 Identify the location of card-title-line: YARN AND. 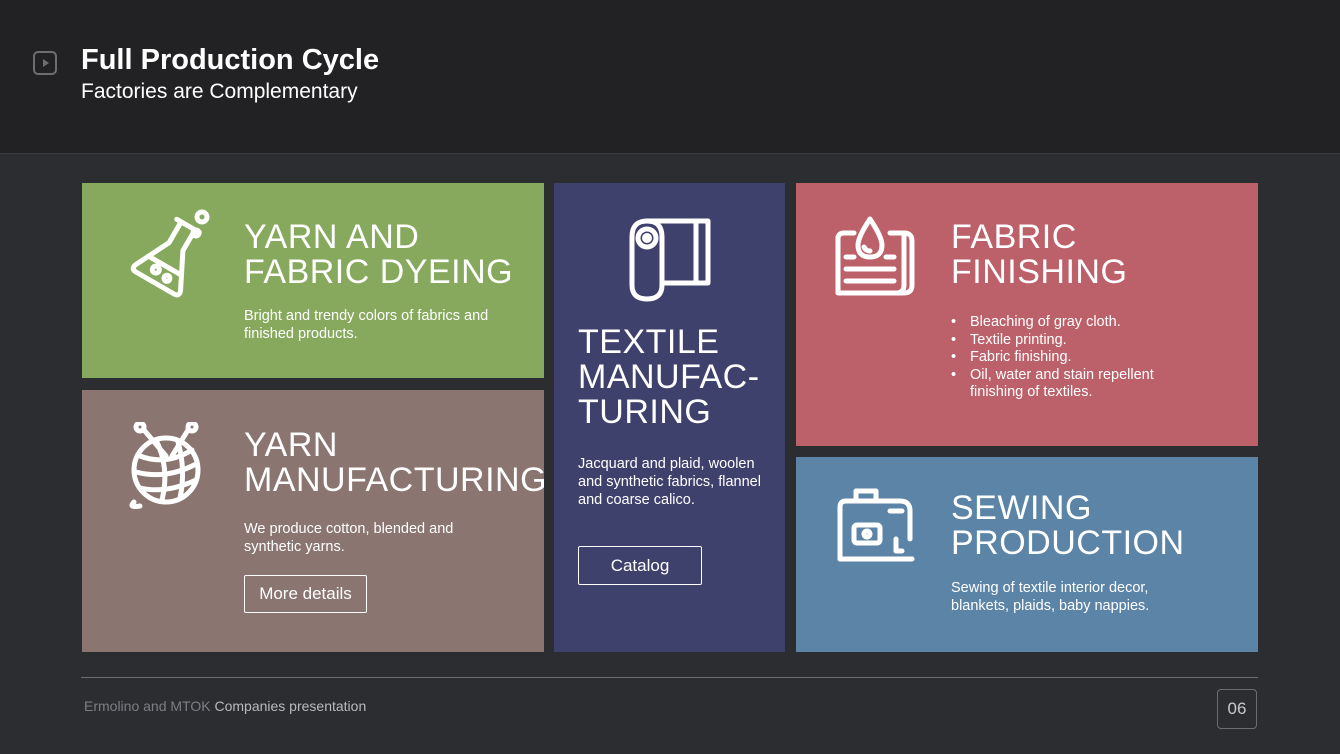
(332, 237).